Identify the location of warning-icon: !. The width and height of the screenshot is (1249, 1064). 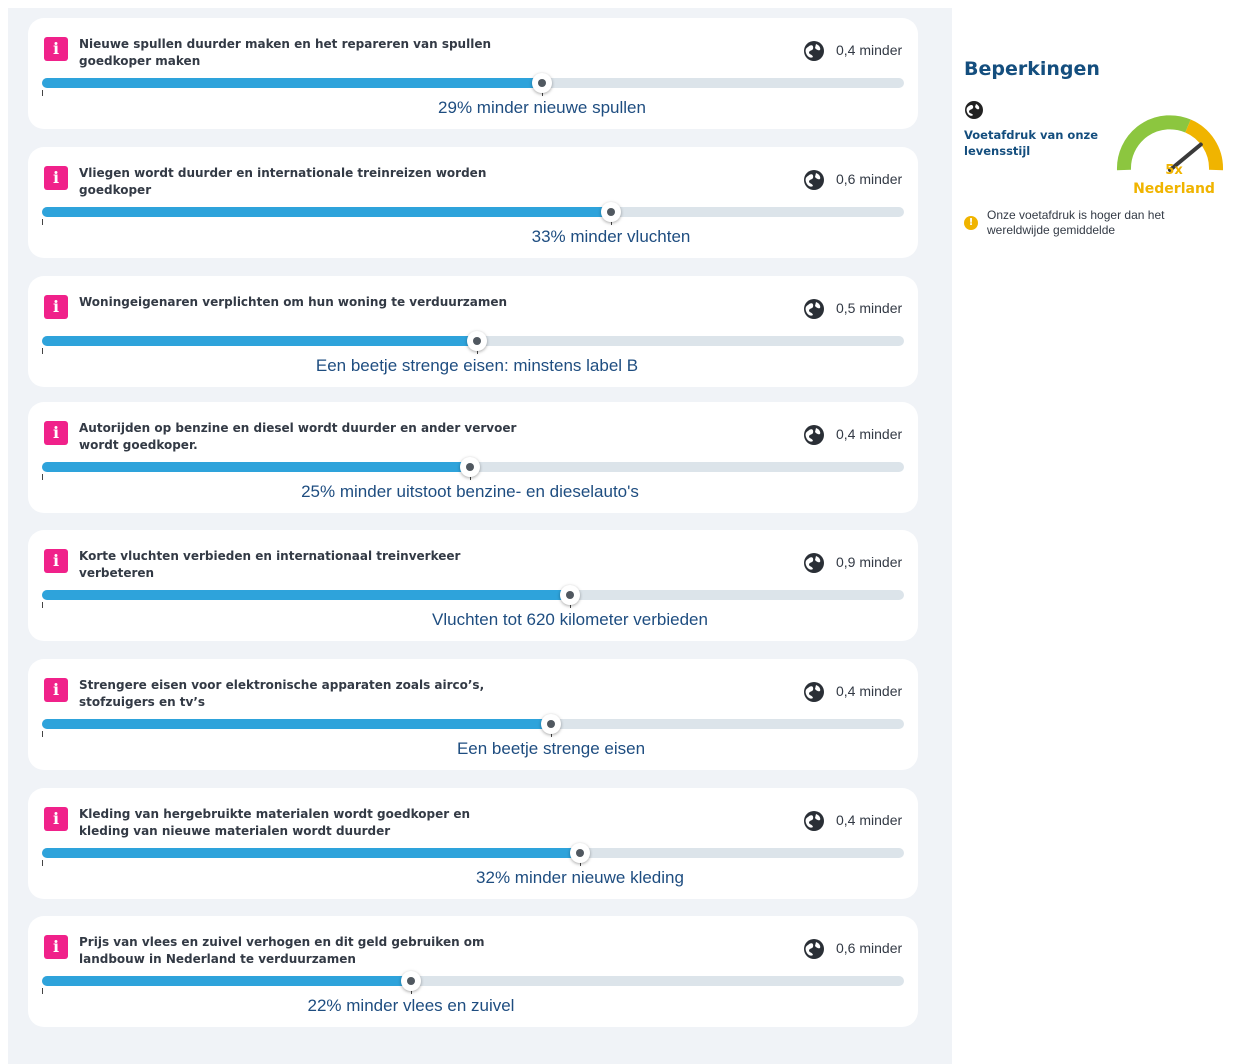
(971, 223).